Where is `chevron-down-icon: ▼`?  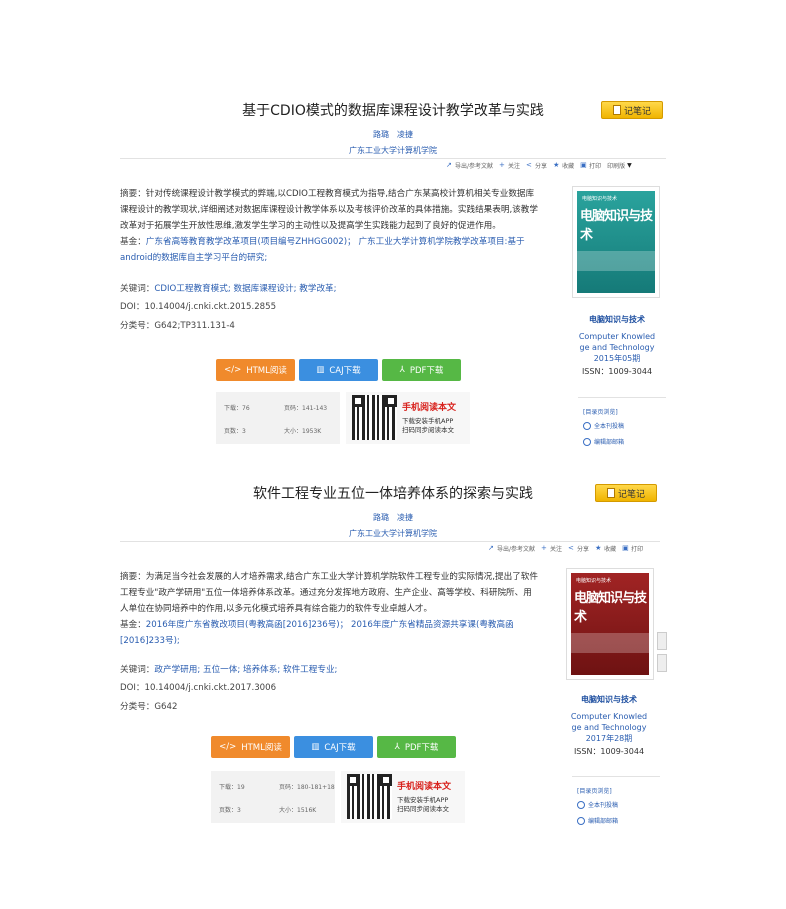
chevron-down-icon: ▼ is located at coordinates (629, 165).